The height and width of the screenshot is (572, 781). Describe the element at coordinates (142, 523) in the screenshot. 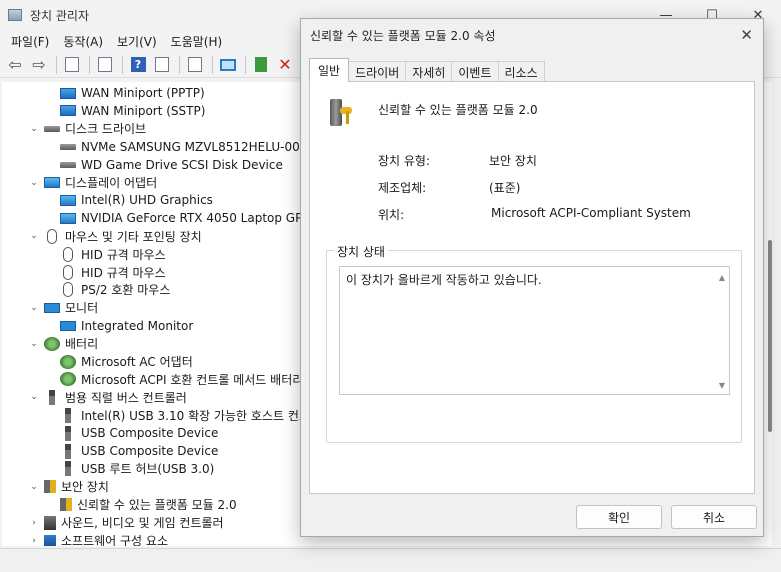

I see `tree-item-label: 사운드, 비디오 및 게임 컨트롤러` at that location.